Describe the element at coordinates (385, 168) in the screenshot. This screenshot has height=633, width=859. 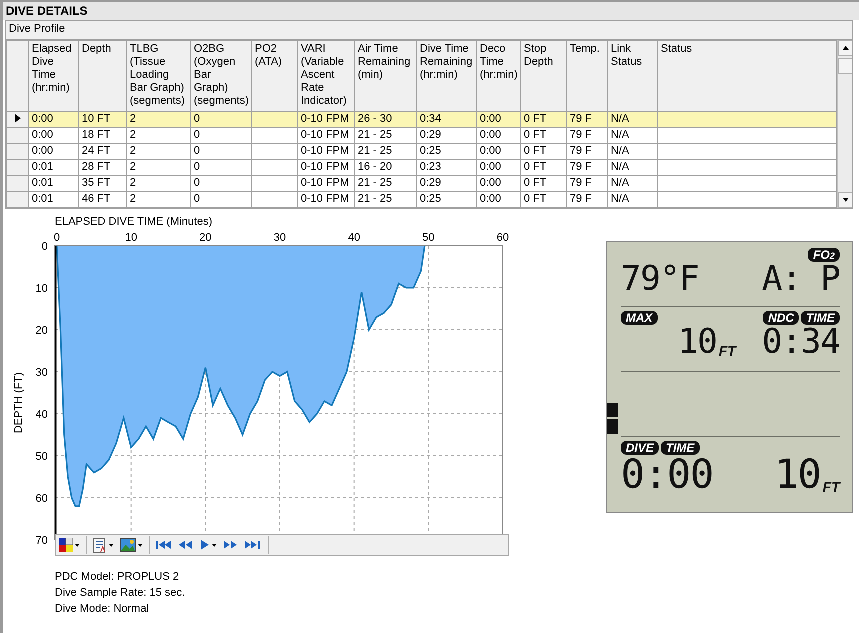
I see `table-cell: 16 - 20` at that location.